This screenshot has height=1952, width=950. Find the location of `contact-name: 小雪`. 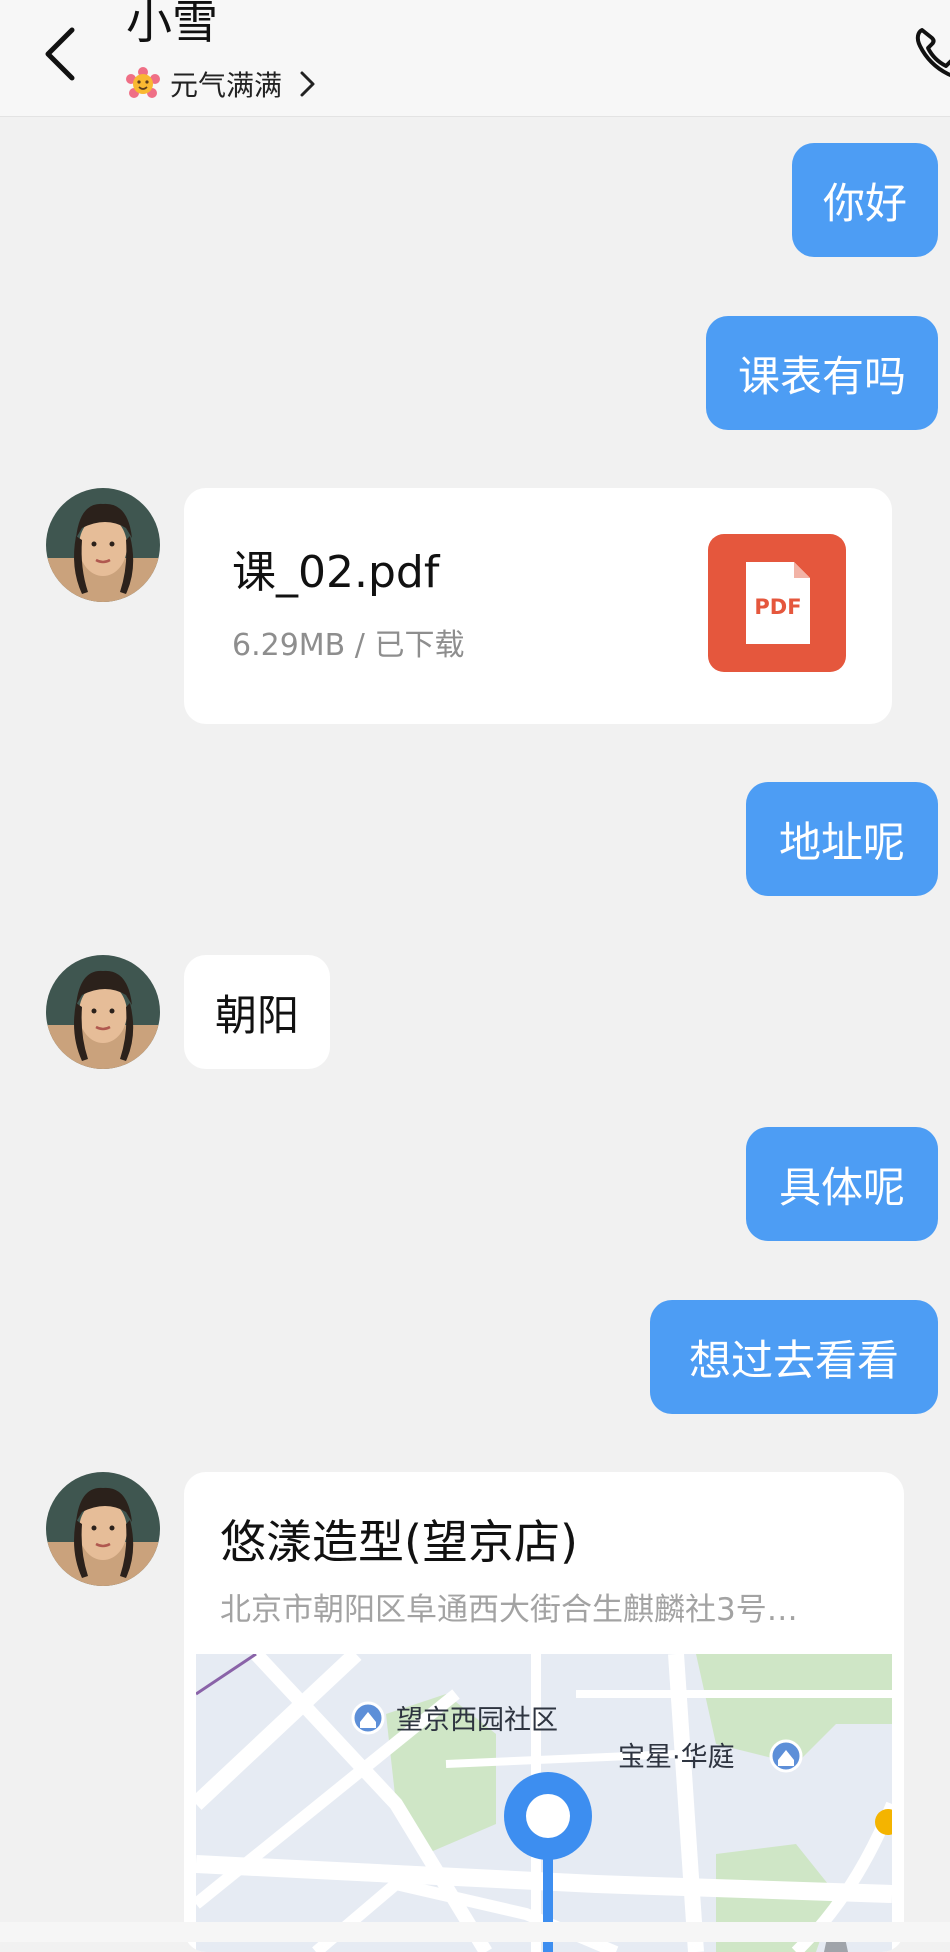

contact-name: 小雪 is located at coordinates (172, 26).